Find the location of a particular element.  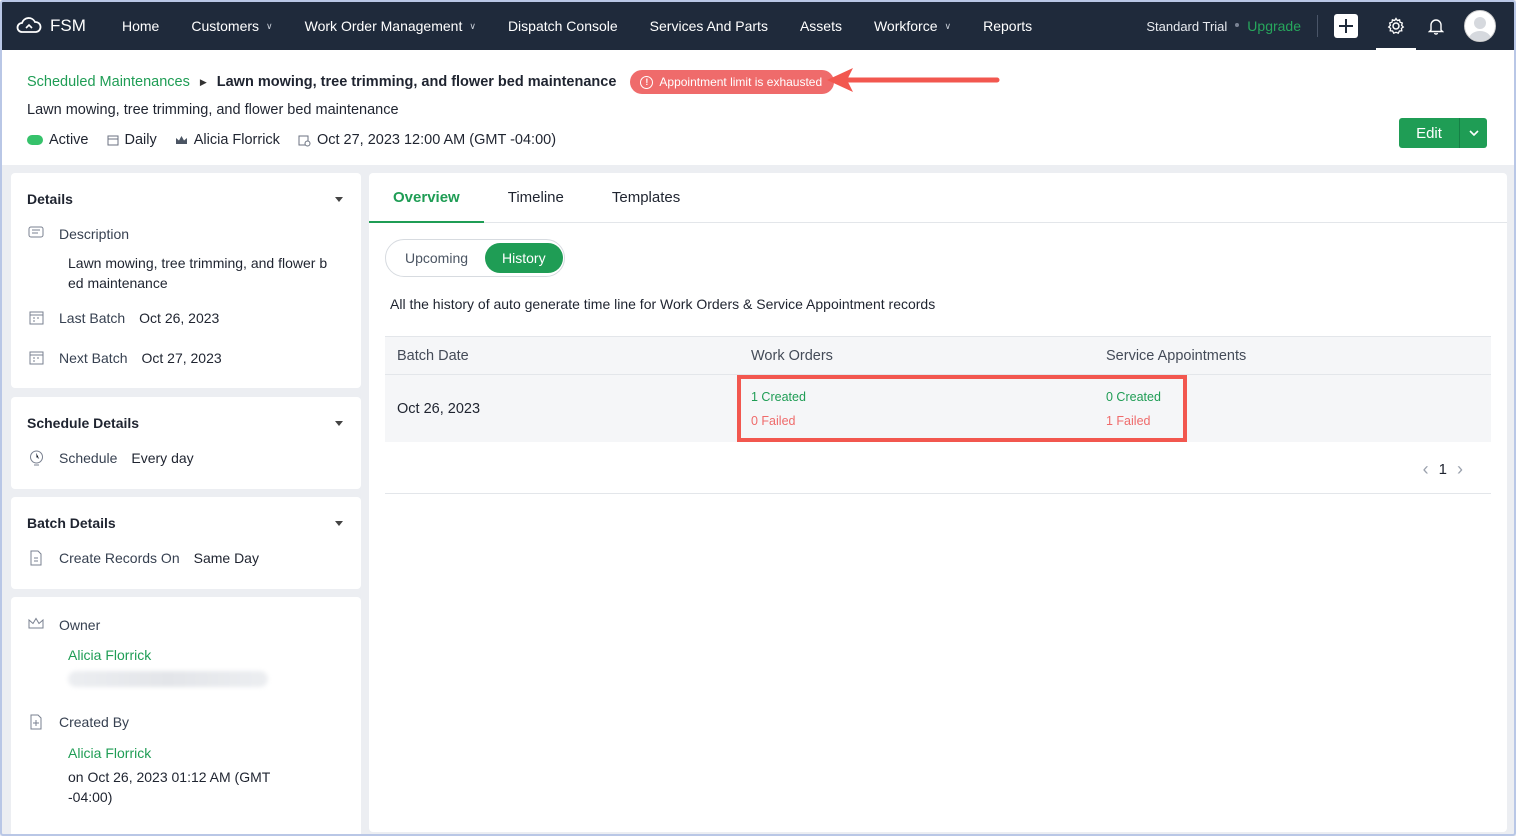

column-header-batch-date: Batch Date is located at coordinates (433, 355).